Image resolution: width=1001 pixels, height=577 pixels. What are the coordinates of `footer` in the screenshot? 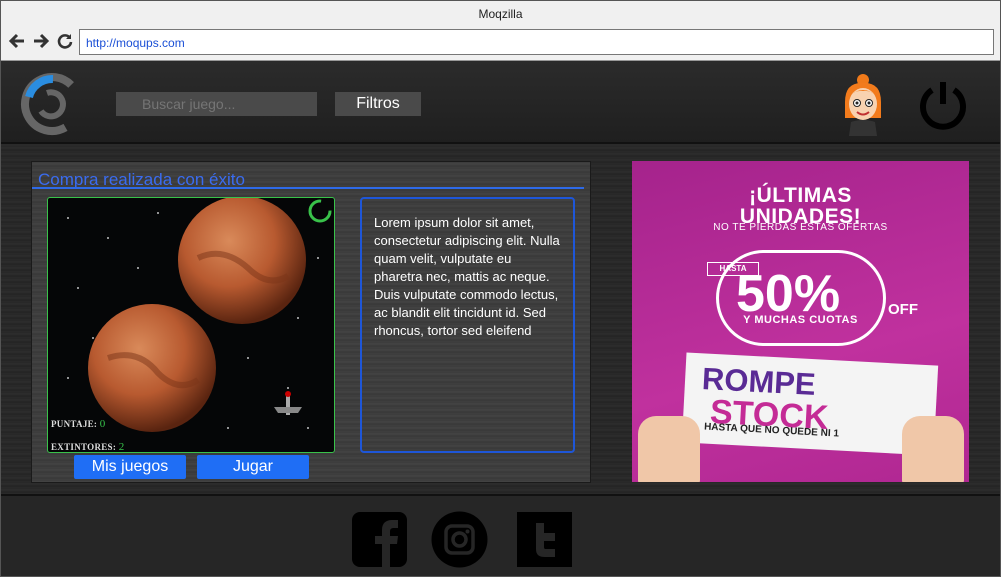 It's located at (500, 535).